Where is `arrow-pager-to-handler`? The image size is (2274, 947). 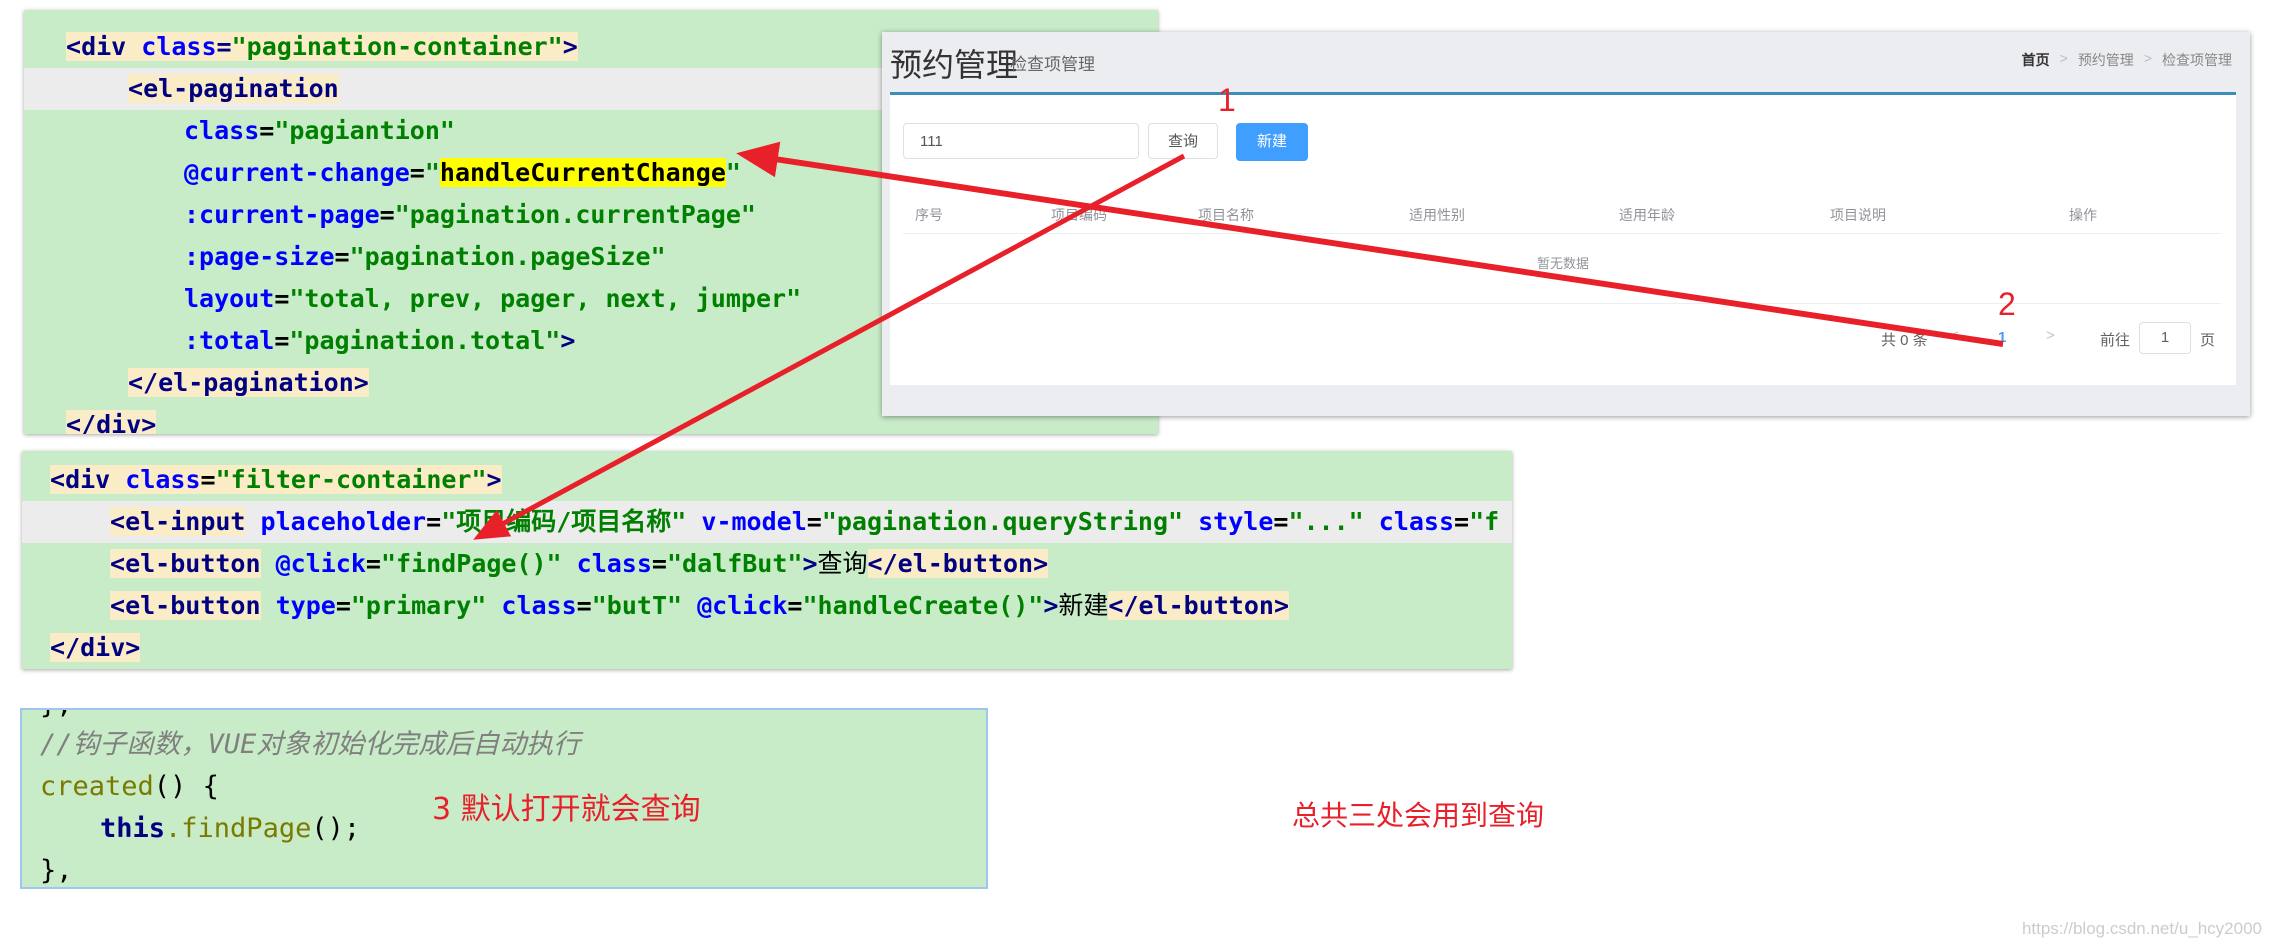 arrow-pager-to-handler is located at coordinates (1370, 244).